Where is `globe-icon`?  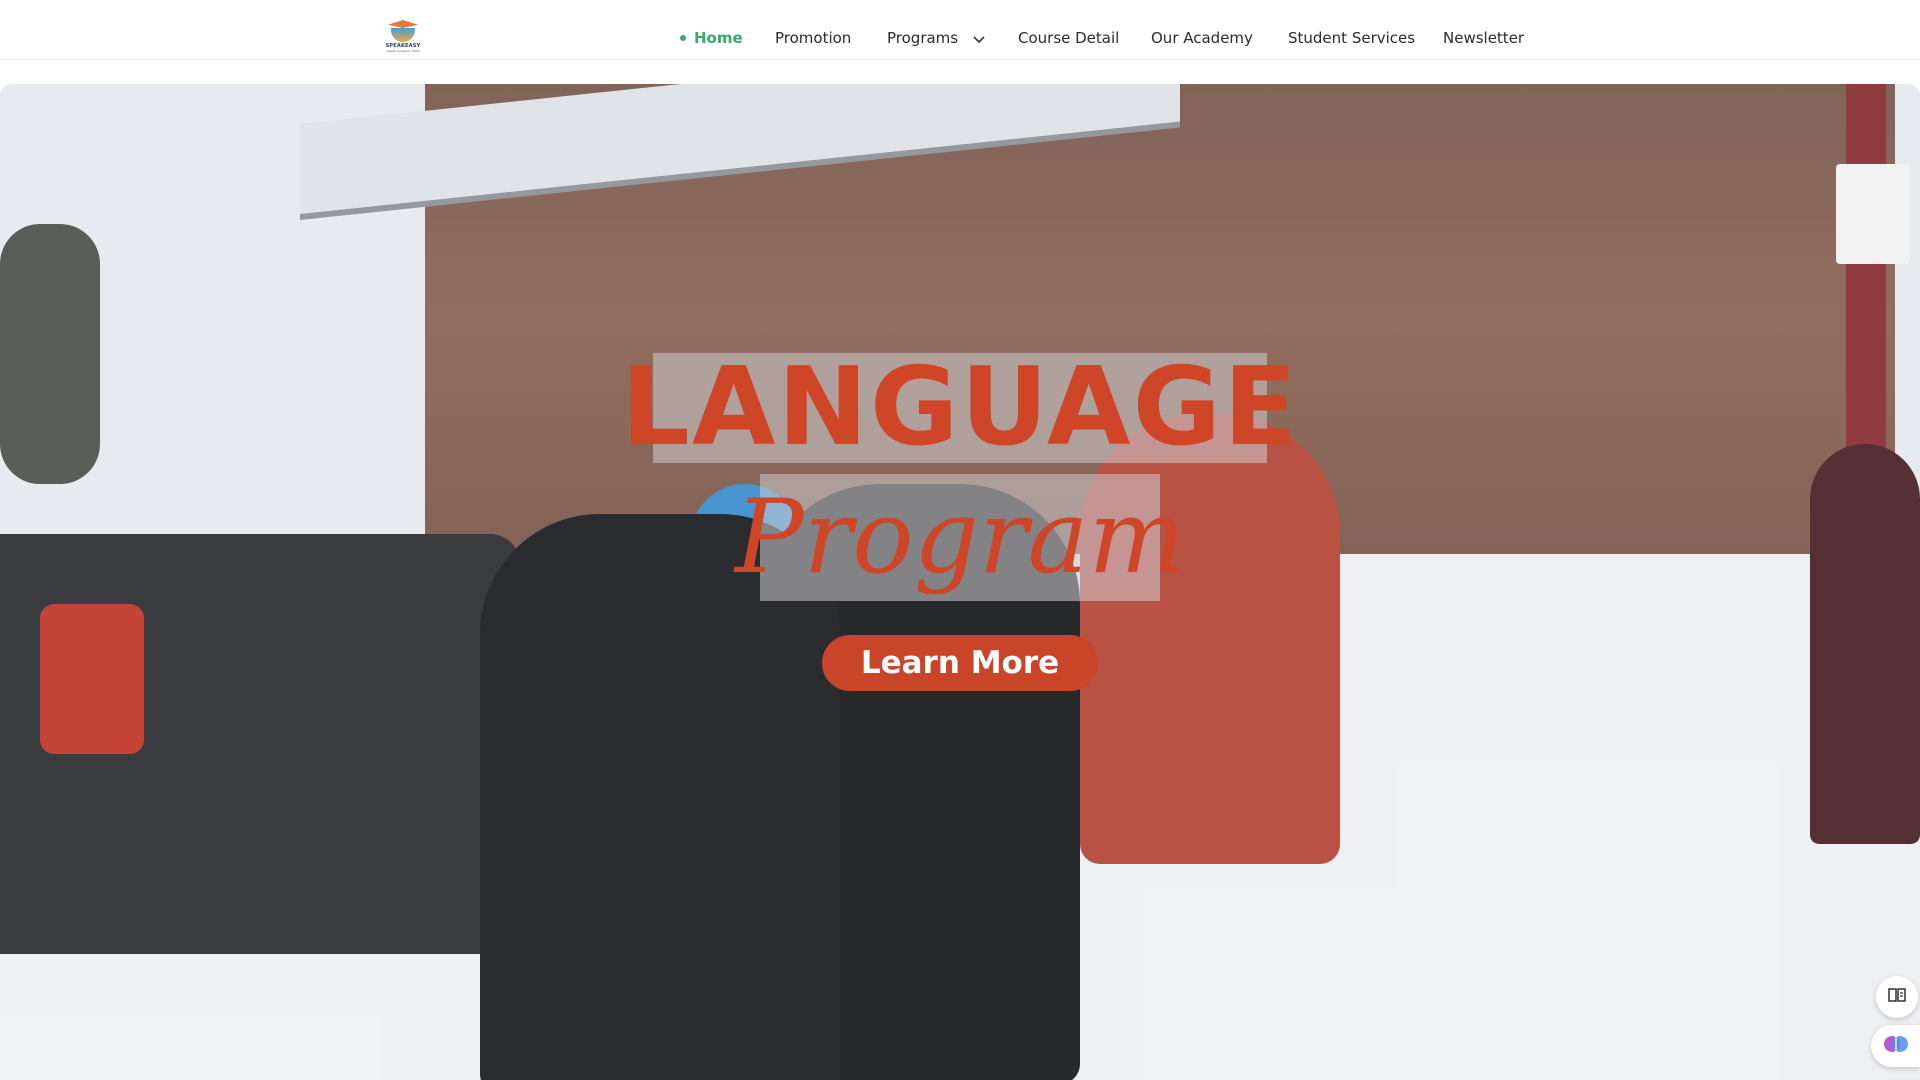
globe-icon is located at coordinates (403, 35).